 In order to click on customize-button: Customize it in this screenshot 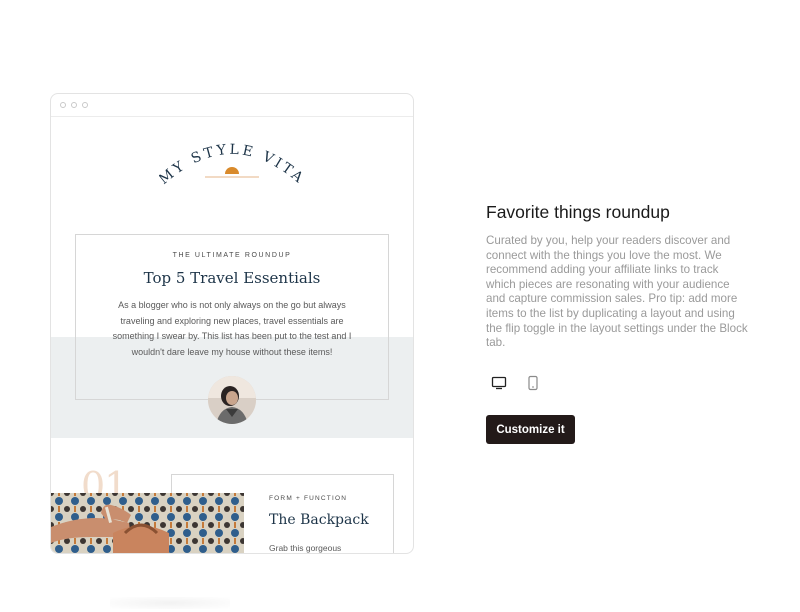, I will do `click(530, 429)`.